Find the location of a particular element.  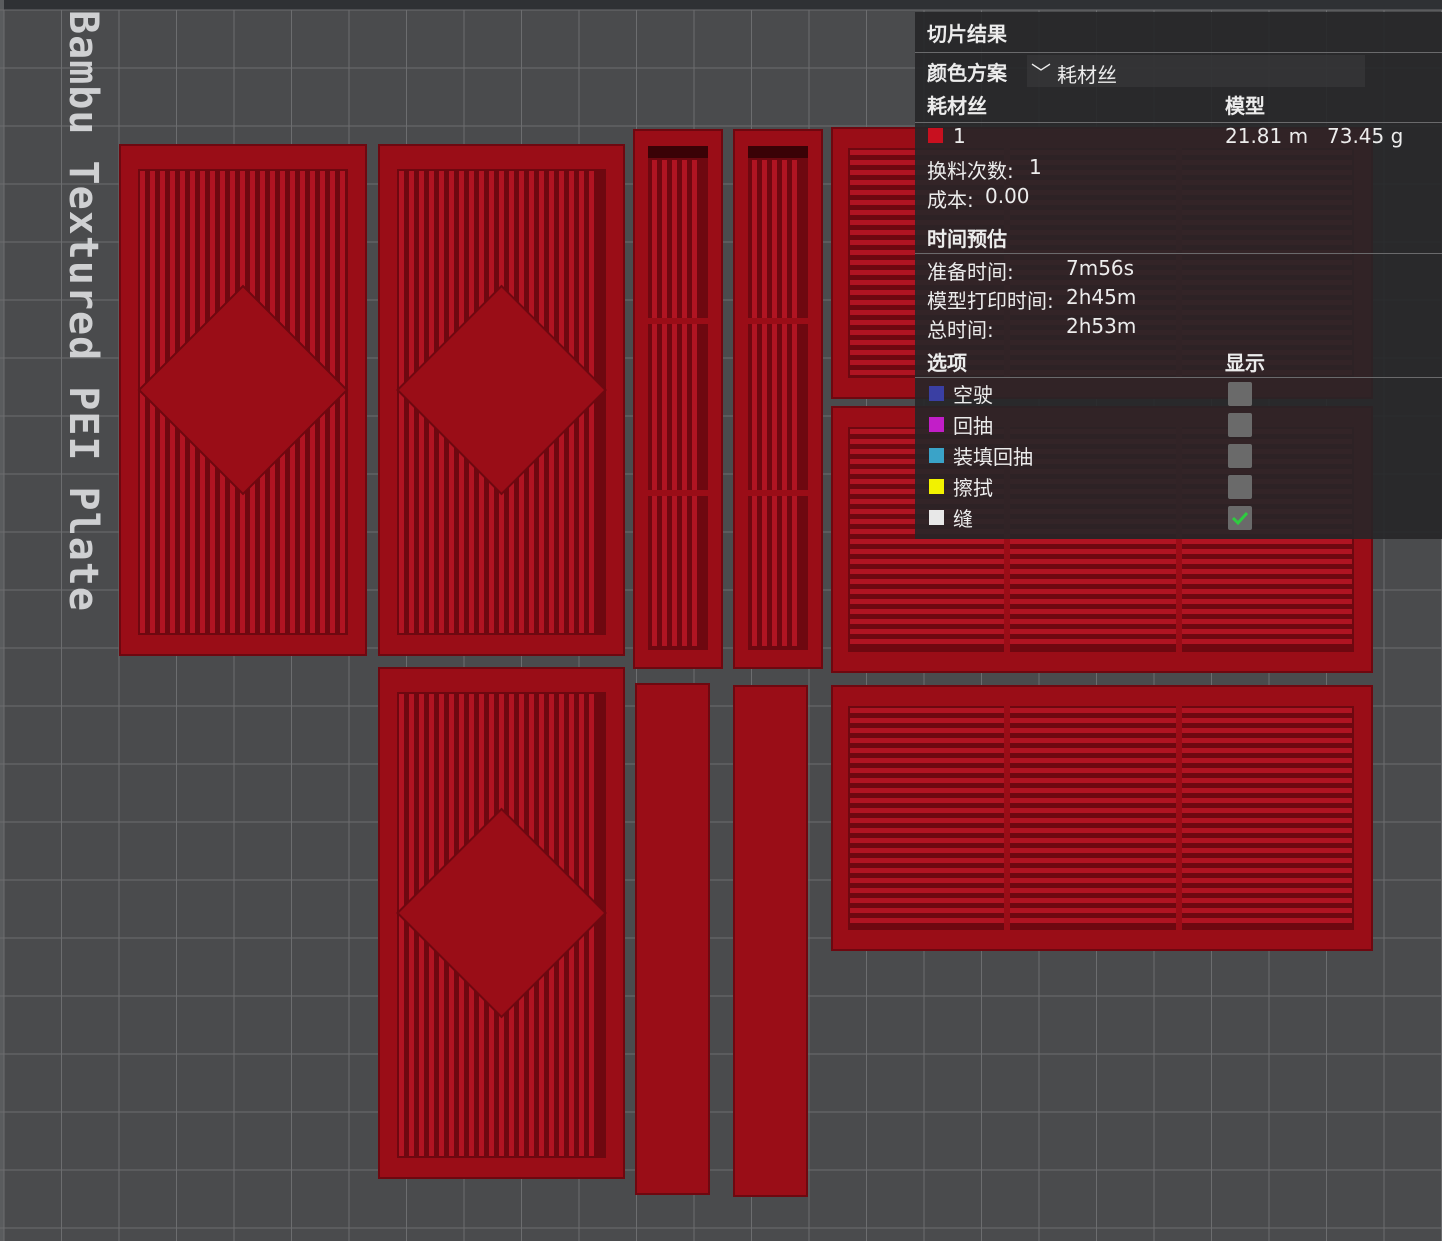

checkmark-icon is located at coordinates (1240, 518).